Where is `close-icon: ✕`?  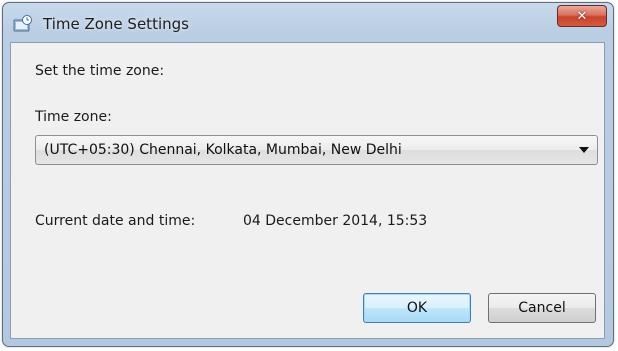
close-icon: ✕ is located at coordinates (582, 16).